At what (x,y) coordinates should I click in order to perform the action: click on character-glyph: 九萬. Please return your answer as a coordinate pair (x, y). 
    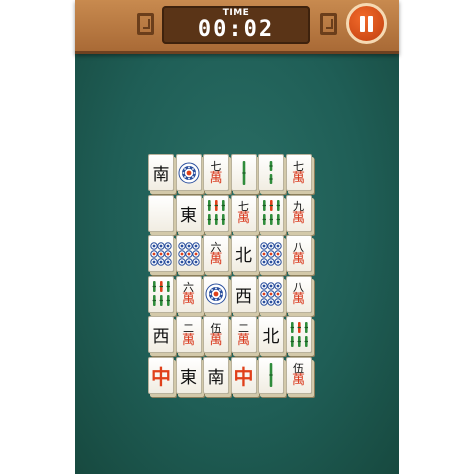
    Looking at the image, I should click on (298, 213).